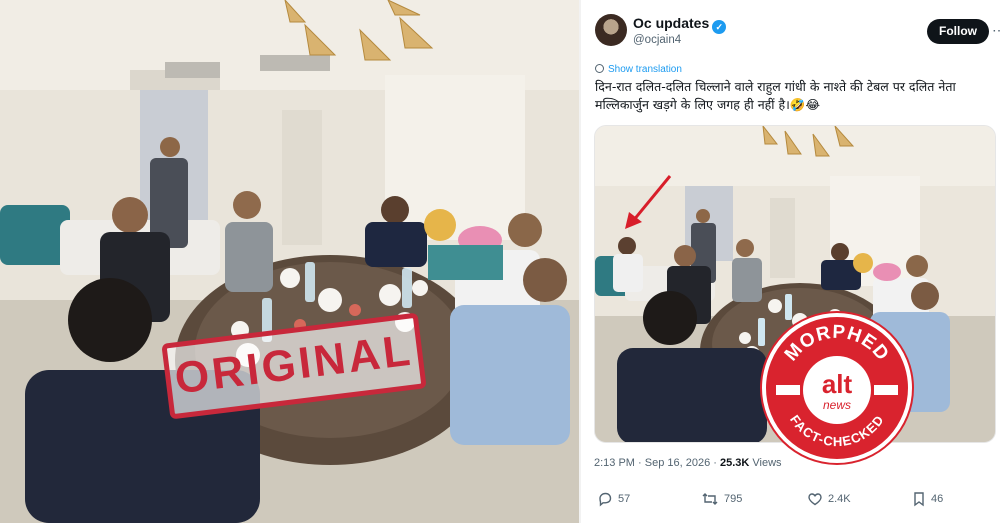 Image resolution: width=1000 pixels, height=523 pixels. Describe the element at coordinates (671, 23) in the screenshot. I see `display-name-text: Oc updates` at that location.